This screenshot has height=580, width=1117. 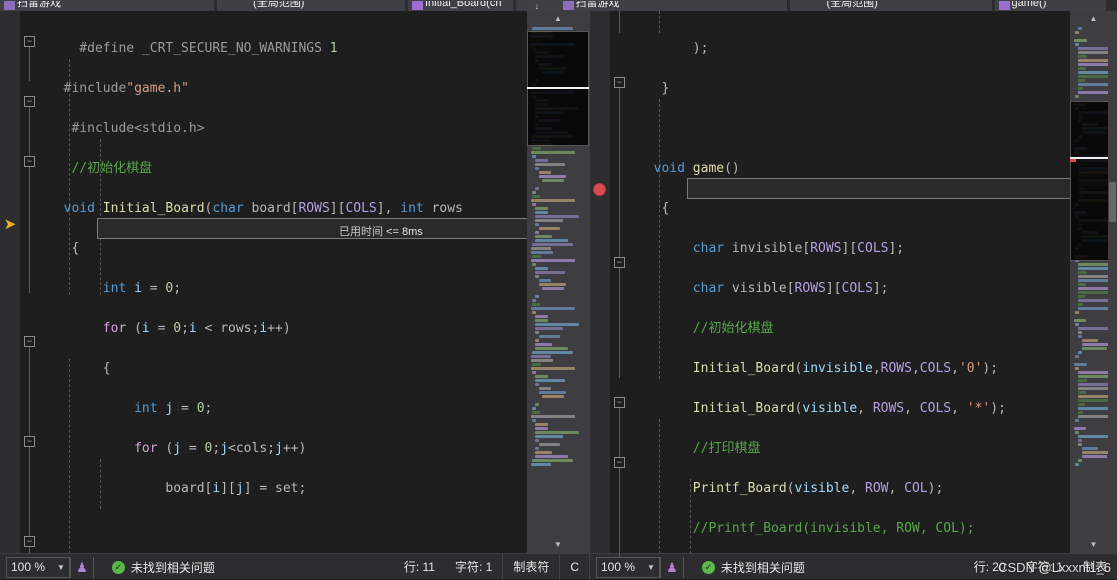 What do you see at coordinates (1095, 567) in the screenshot?
I see `status-tab-right: 制表` at bounding box center [1095, 567].